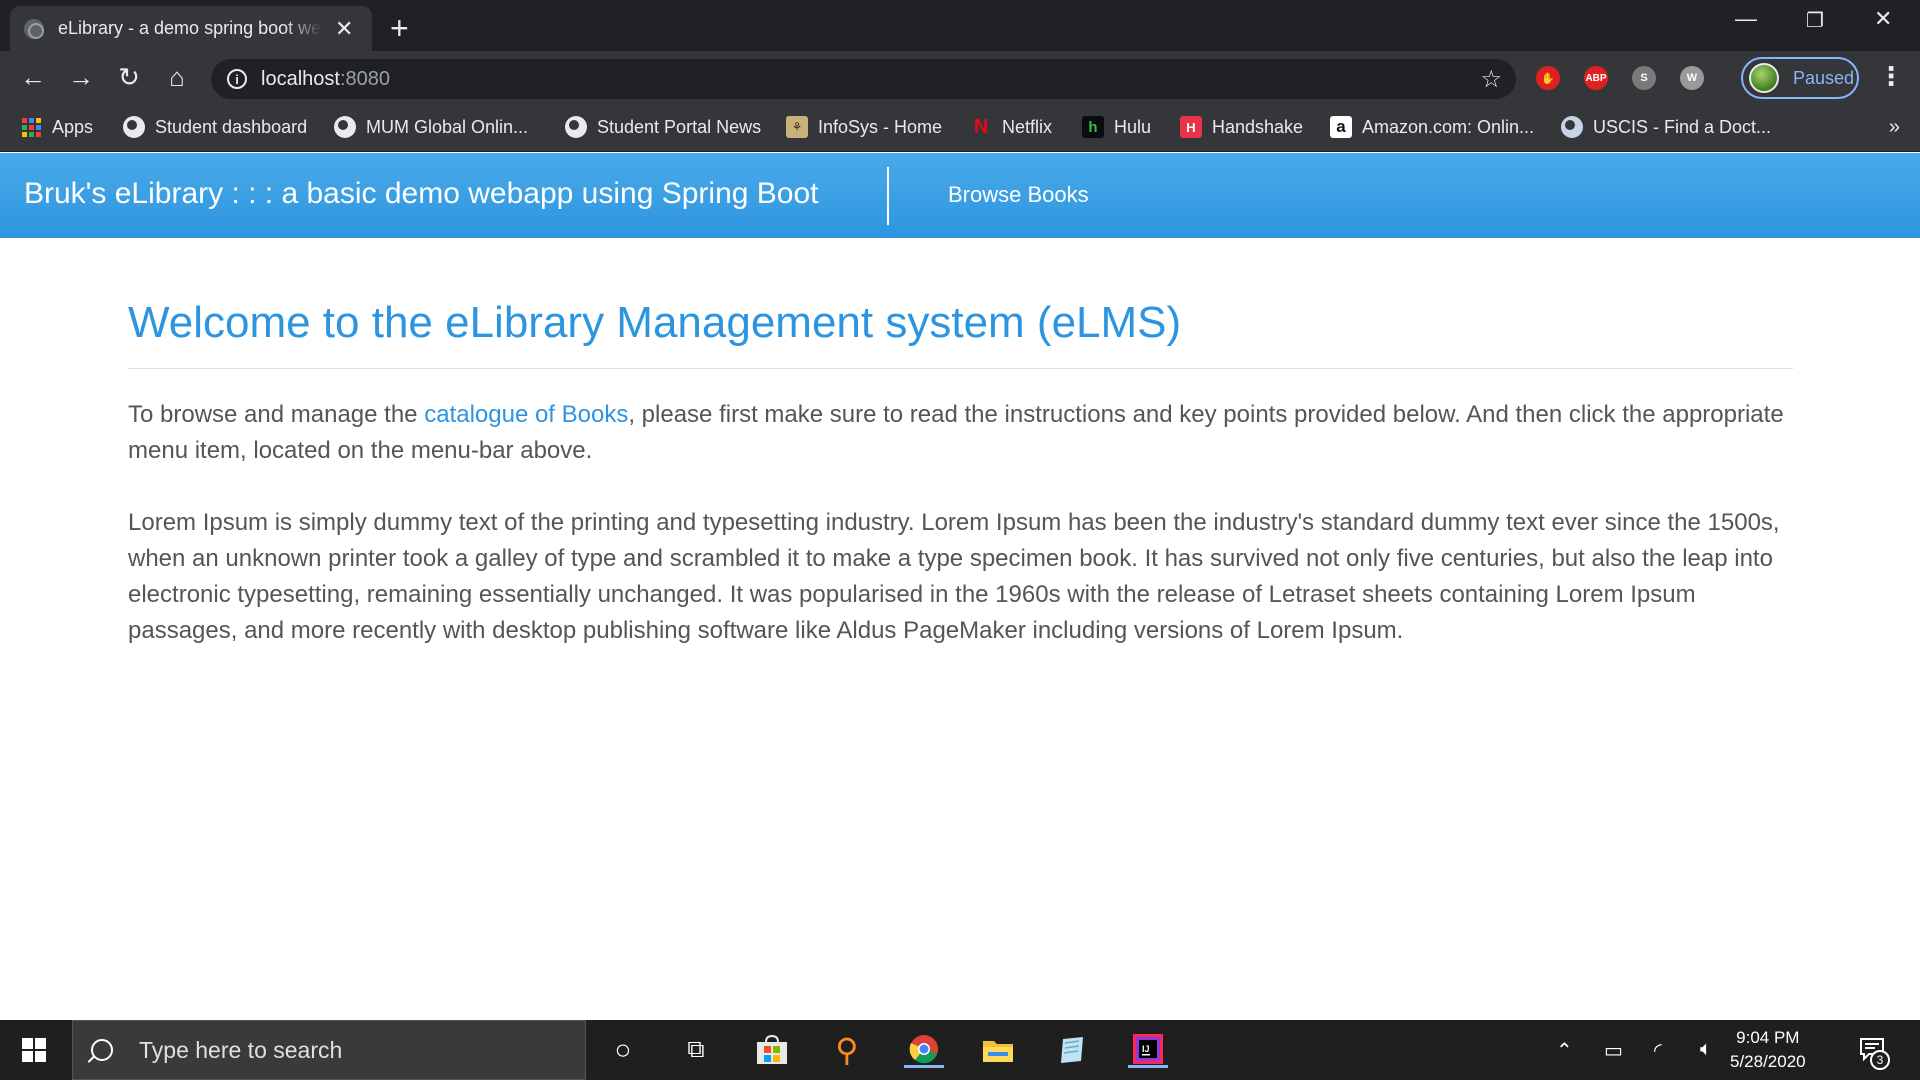 Image resolution: width=1920 pixels, height=1080 pixels. What do you see at coordinates (924, 1050) in the screenshot?
I see `chrome-icon` at bounding box center [924, 1050].